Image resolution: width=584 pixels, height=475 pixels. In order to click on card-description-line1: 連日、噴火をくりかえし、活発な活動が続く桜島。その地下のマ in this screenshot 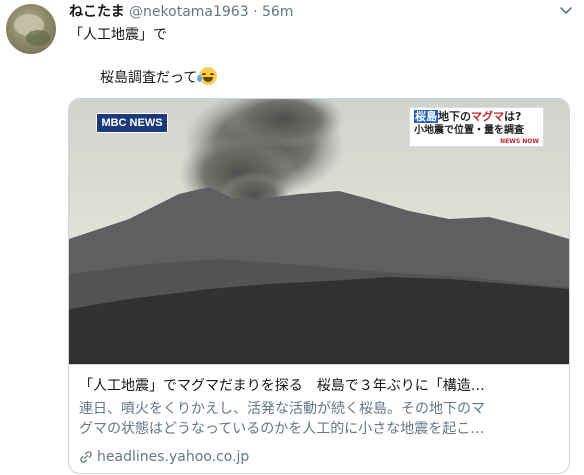, I will do `click(282, 409)`.